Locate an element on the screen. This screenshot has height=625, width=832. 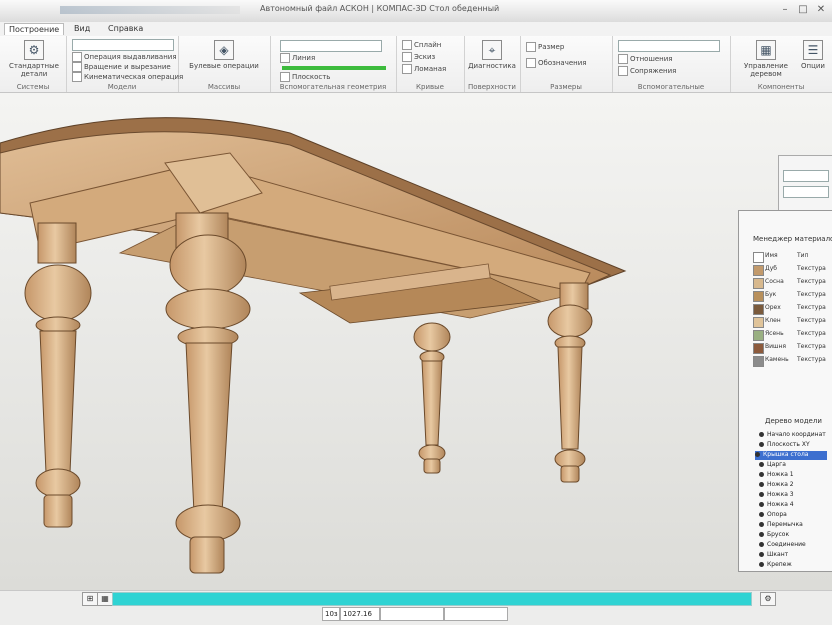
snap-icon: ⊞ is located at coordinates (90, 599).